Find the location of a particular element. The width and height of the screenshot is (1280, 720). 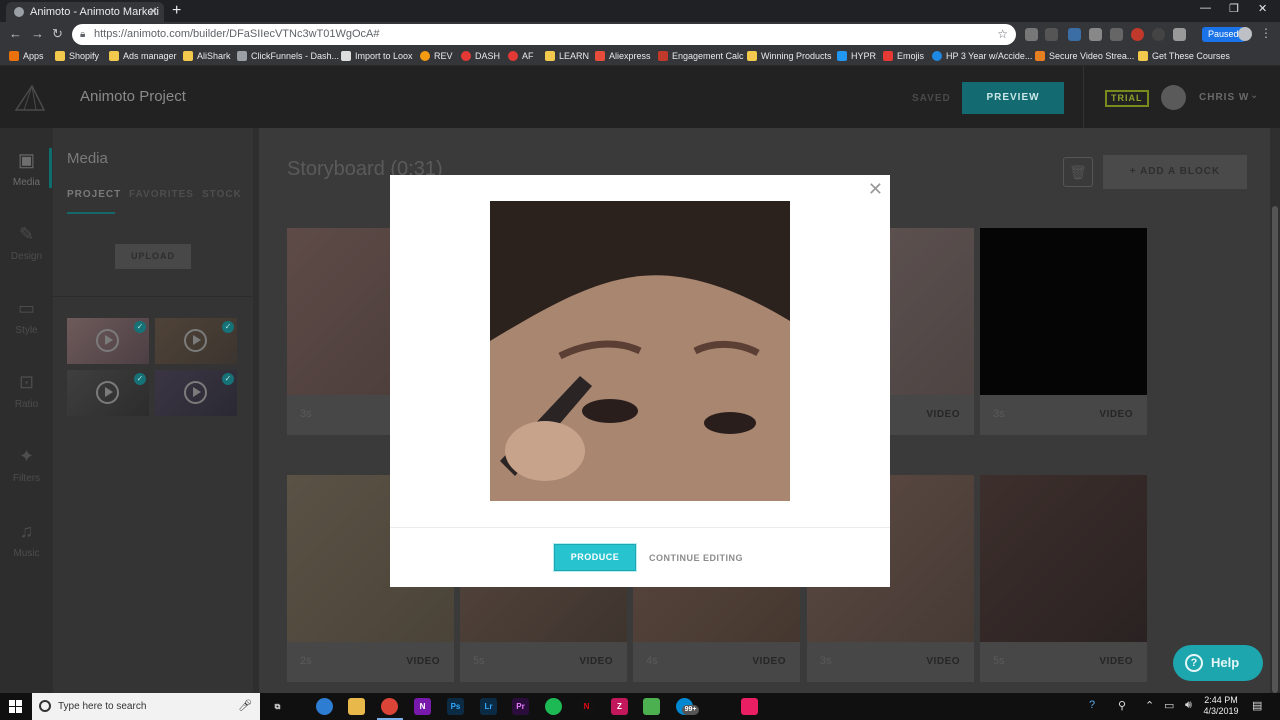

back-icon: ← is located at coordinates (15, 33).